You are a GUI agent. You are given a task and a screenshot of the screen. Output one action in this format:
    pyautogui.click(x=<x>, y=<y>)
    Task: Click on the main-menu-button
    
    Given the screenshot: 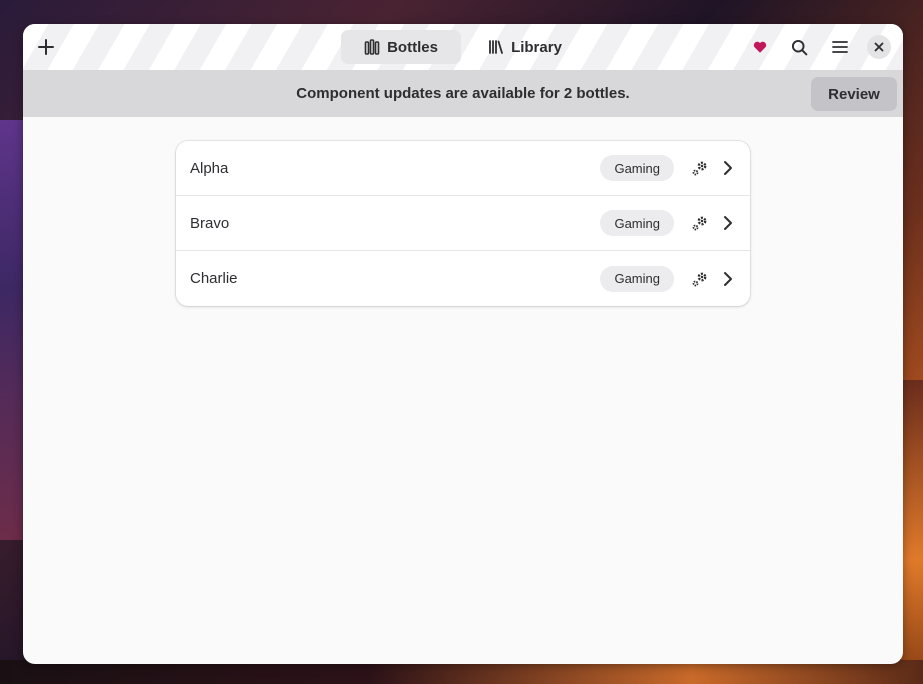 What is the action you would take?
    pyautogui.click(x=840, y=47)
    